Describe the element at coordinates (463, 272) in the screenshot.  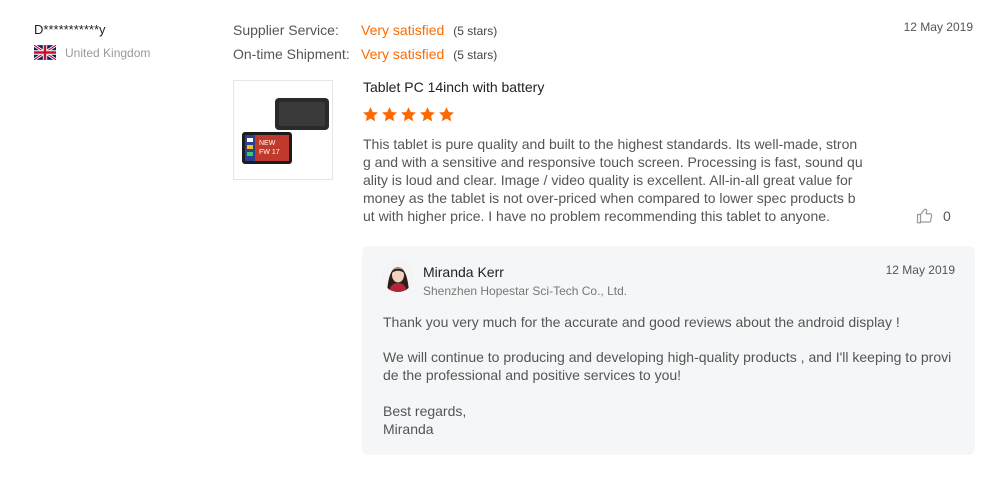
I see `seller-name: Miranda Kerr` at that location.